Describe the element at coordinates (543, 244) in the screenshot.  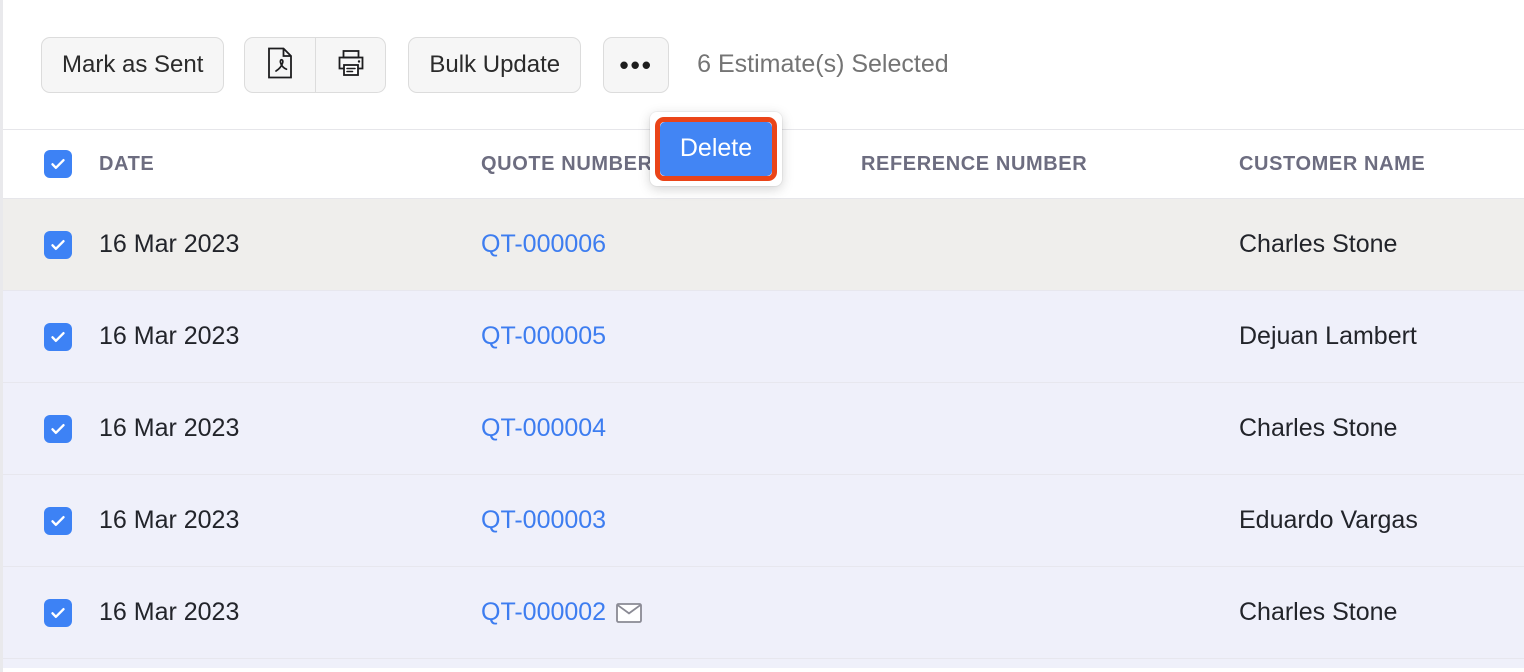
I see `quote-number-link: QT-000006` at that location.